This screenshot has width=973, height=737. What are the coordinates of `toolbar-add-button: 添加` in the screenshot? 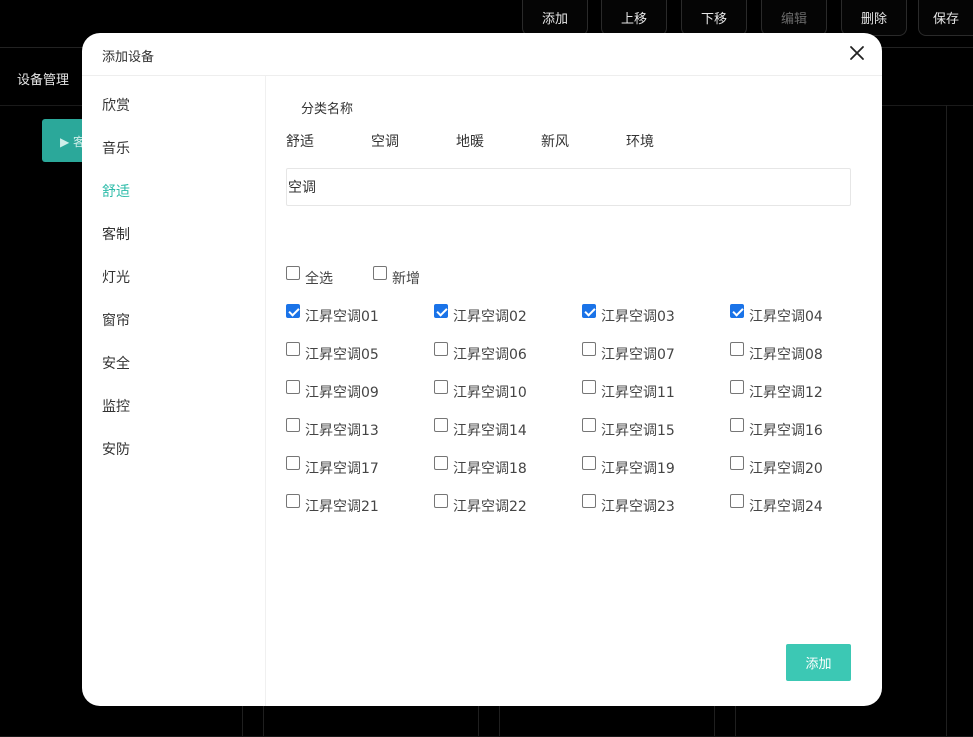 It's located at (555, 18).